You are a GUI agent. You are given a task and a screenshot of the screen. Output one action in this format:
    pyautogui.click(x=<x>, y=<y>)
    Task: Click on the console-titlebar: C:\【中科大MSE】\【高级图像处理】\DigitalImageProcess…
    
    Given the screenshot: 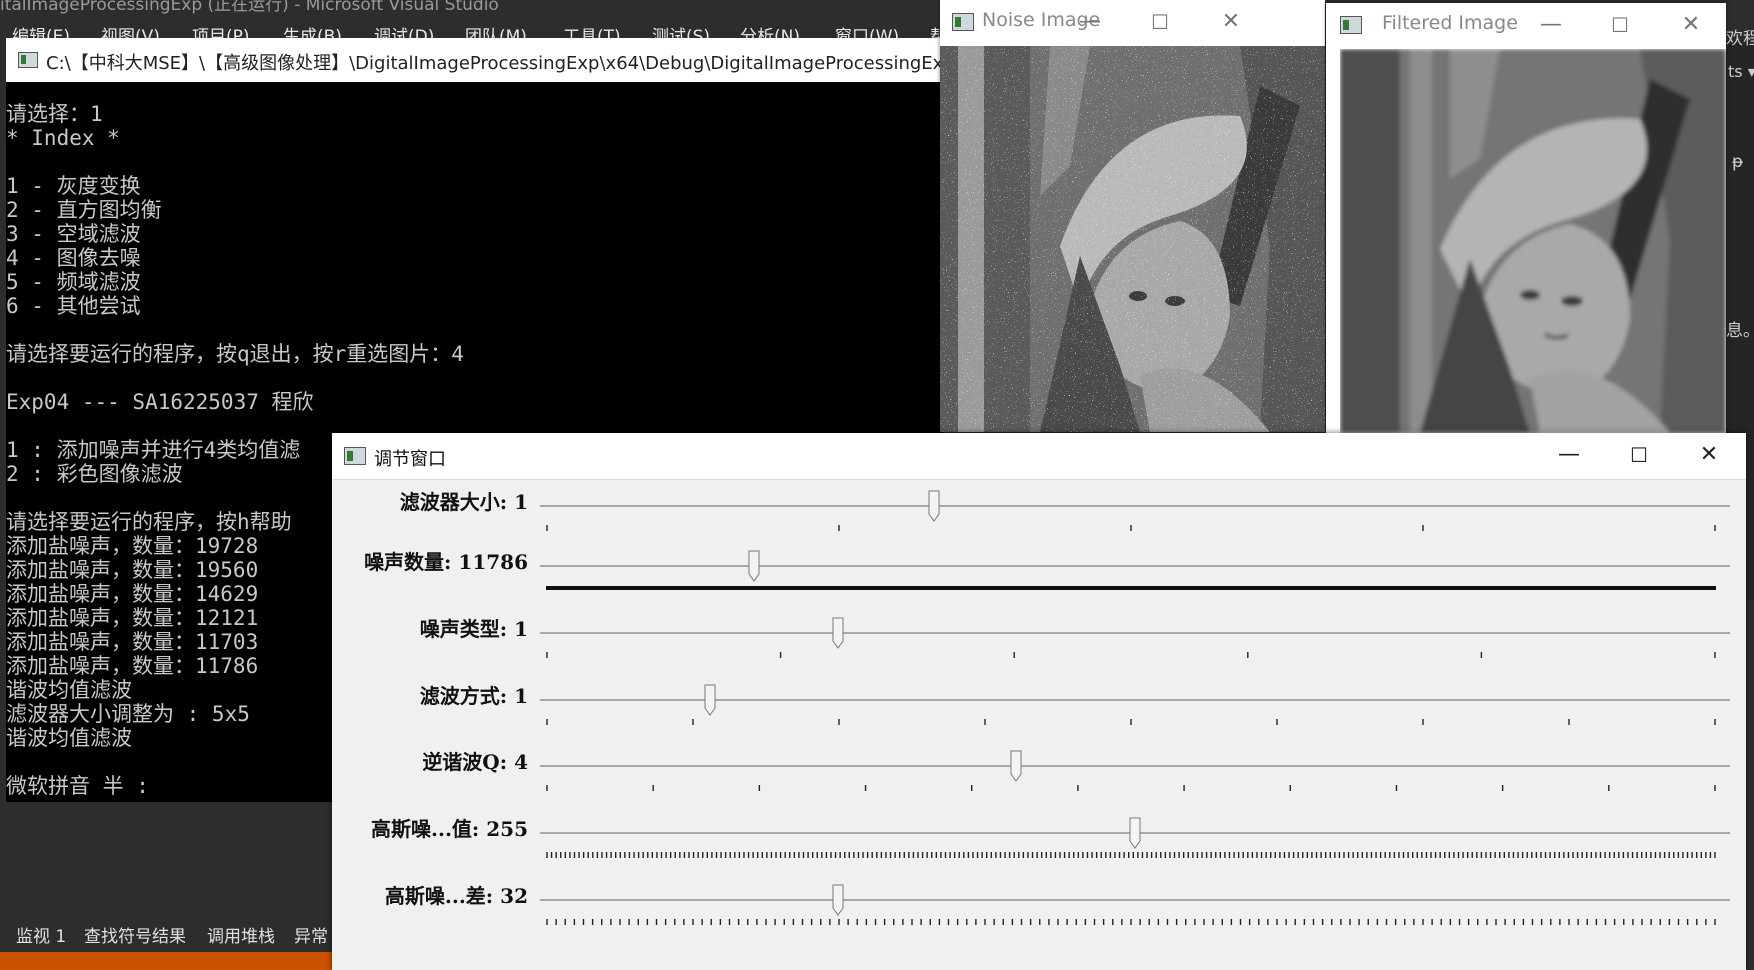 What is the action you would take?
    pyautogui.click(x=475, y=60)
    